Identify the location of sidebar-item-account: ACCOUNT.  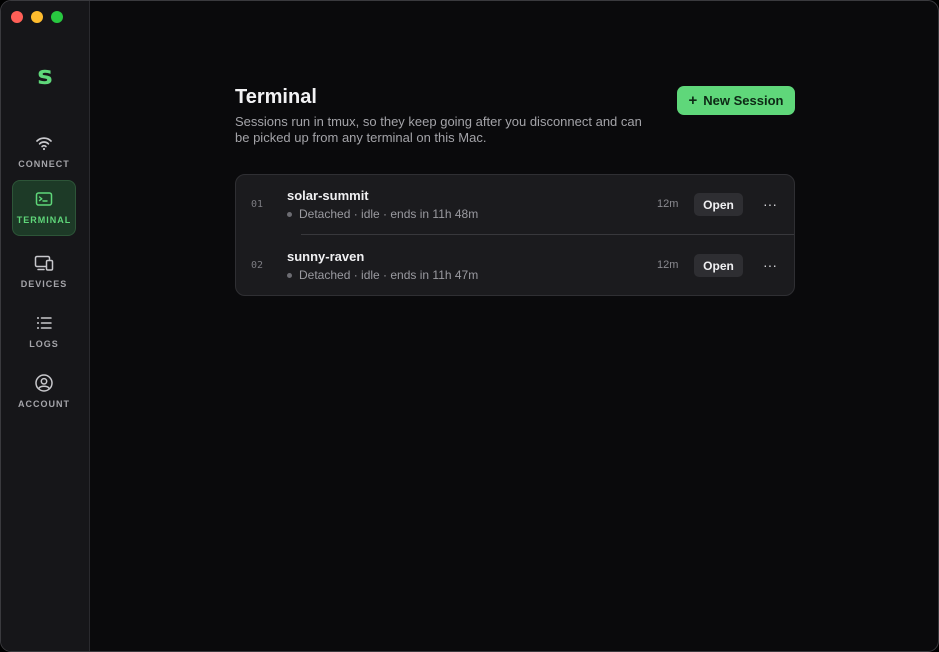
(44, 393).